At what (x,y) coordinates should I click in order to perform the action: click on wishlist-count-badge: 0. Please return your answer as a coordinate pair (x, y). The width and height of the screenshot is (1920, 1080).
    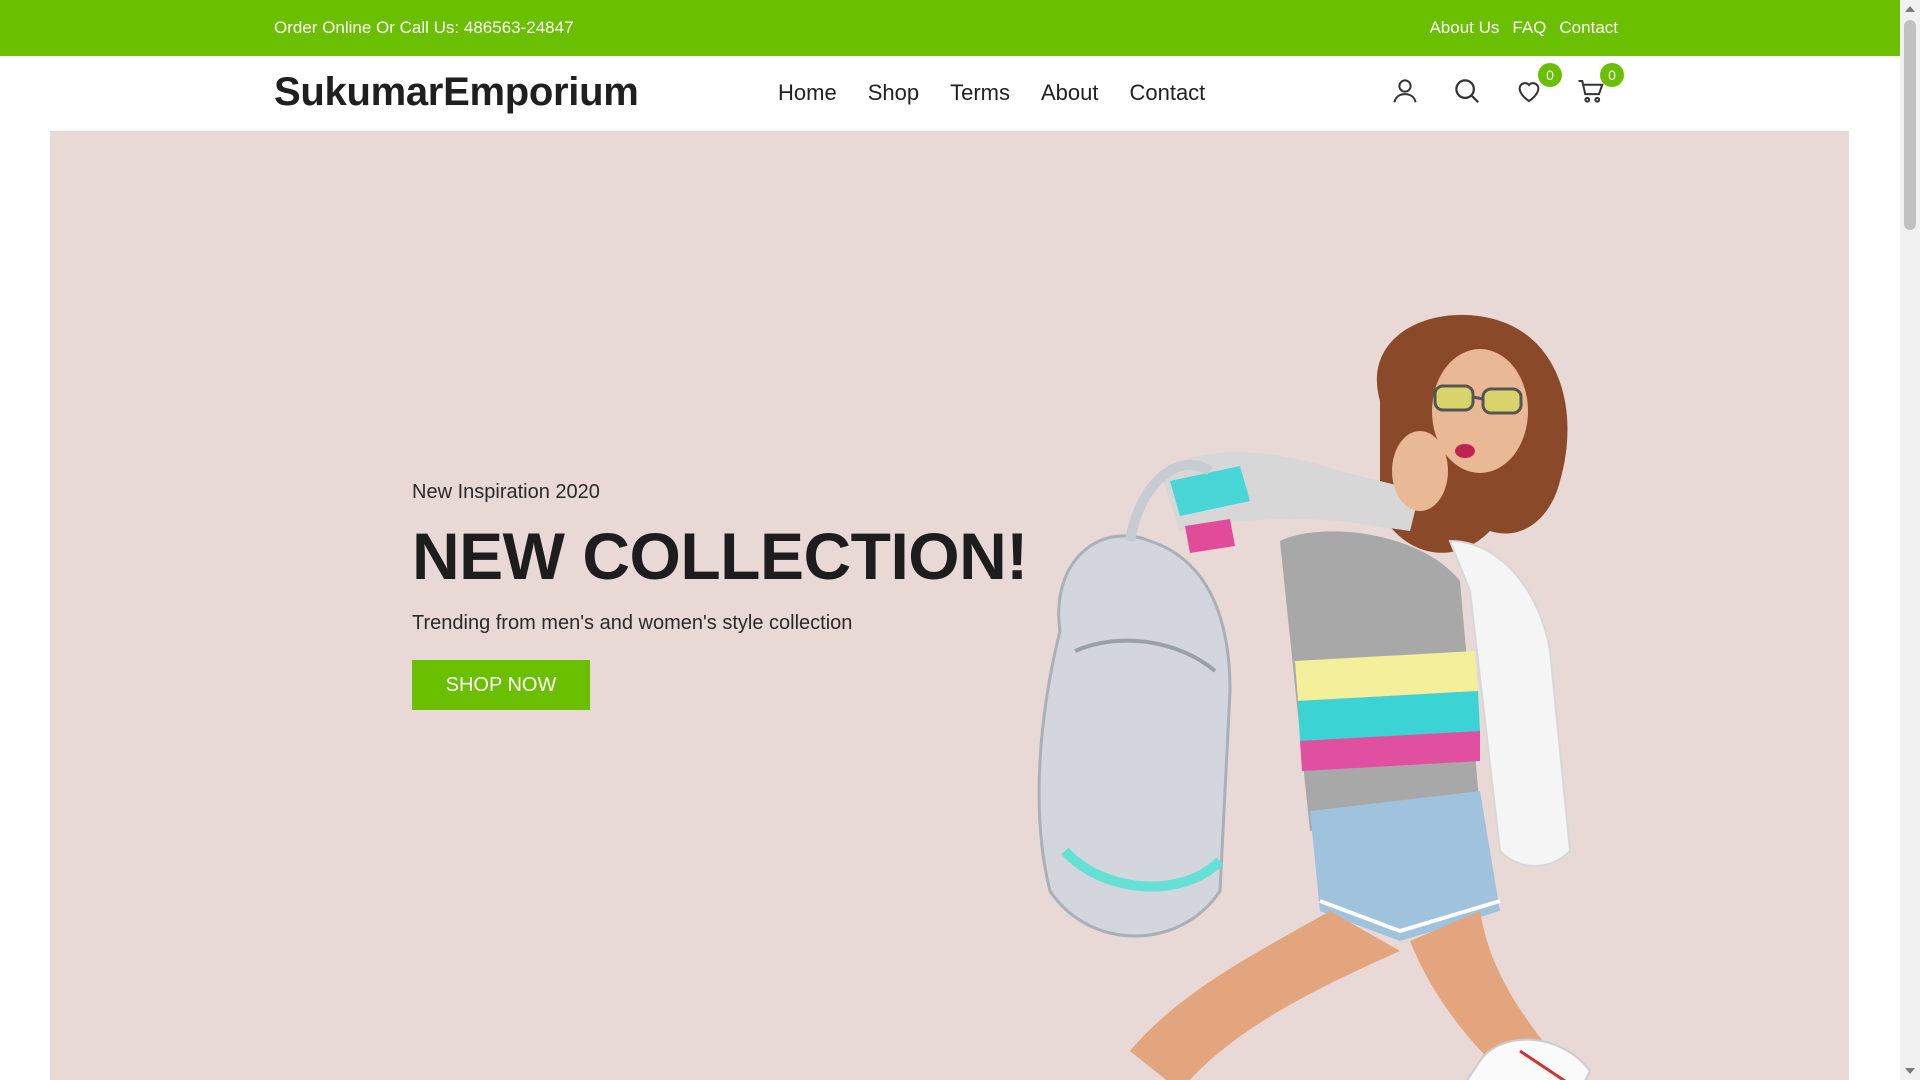
    Looking at the image, I should click on (1550, 75).